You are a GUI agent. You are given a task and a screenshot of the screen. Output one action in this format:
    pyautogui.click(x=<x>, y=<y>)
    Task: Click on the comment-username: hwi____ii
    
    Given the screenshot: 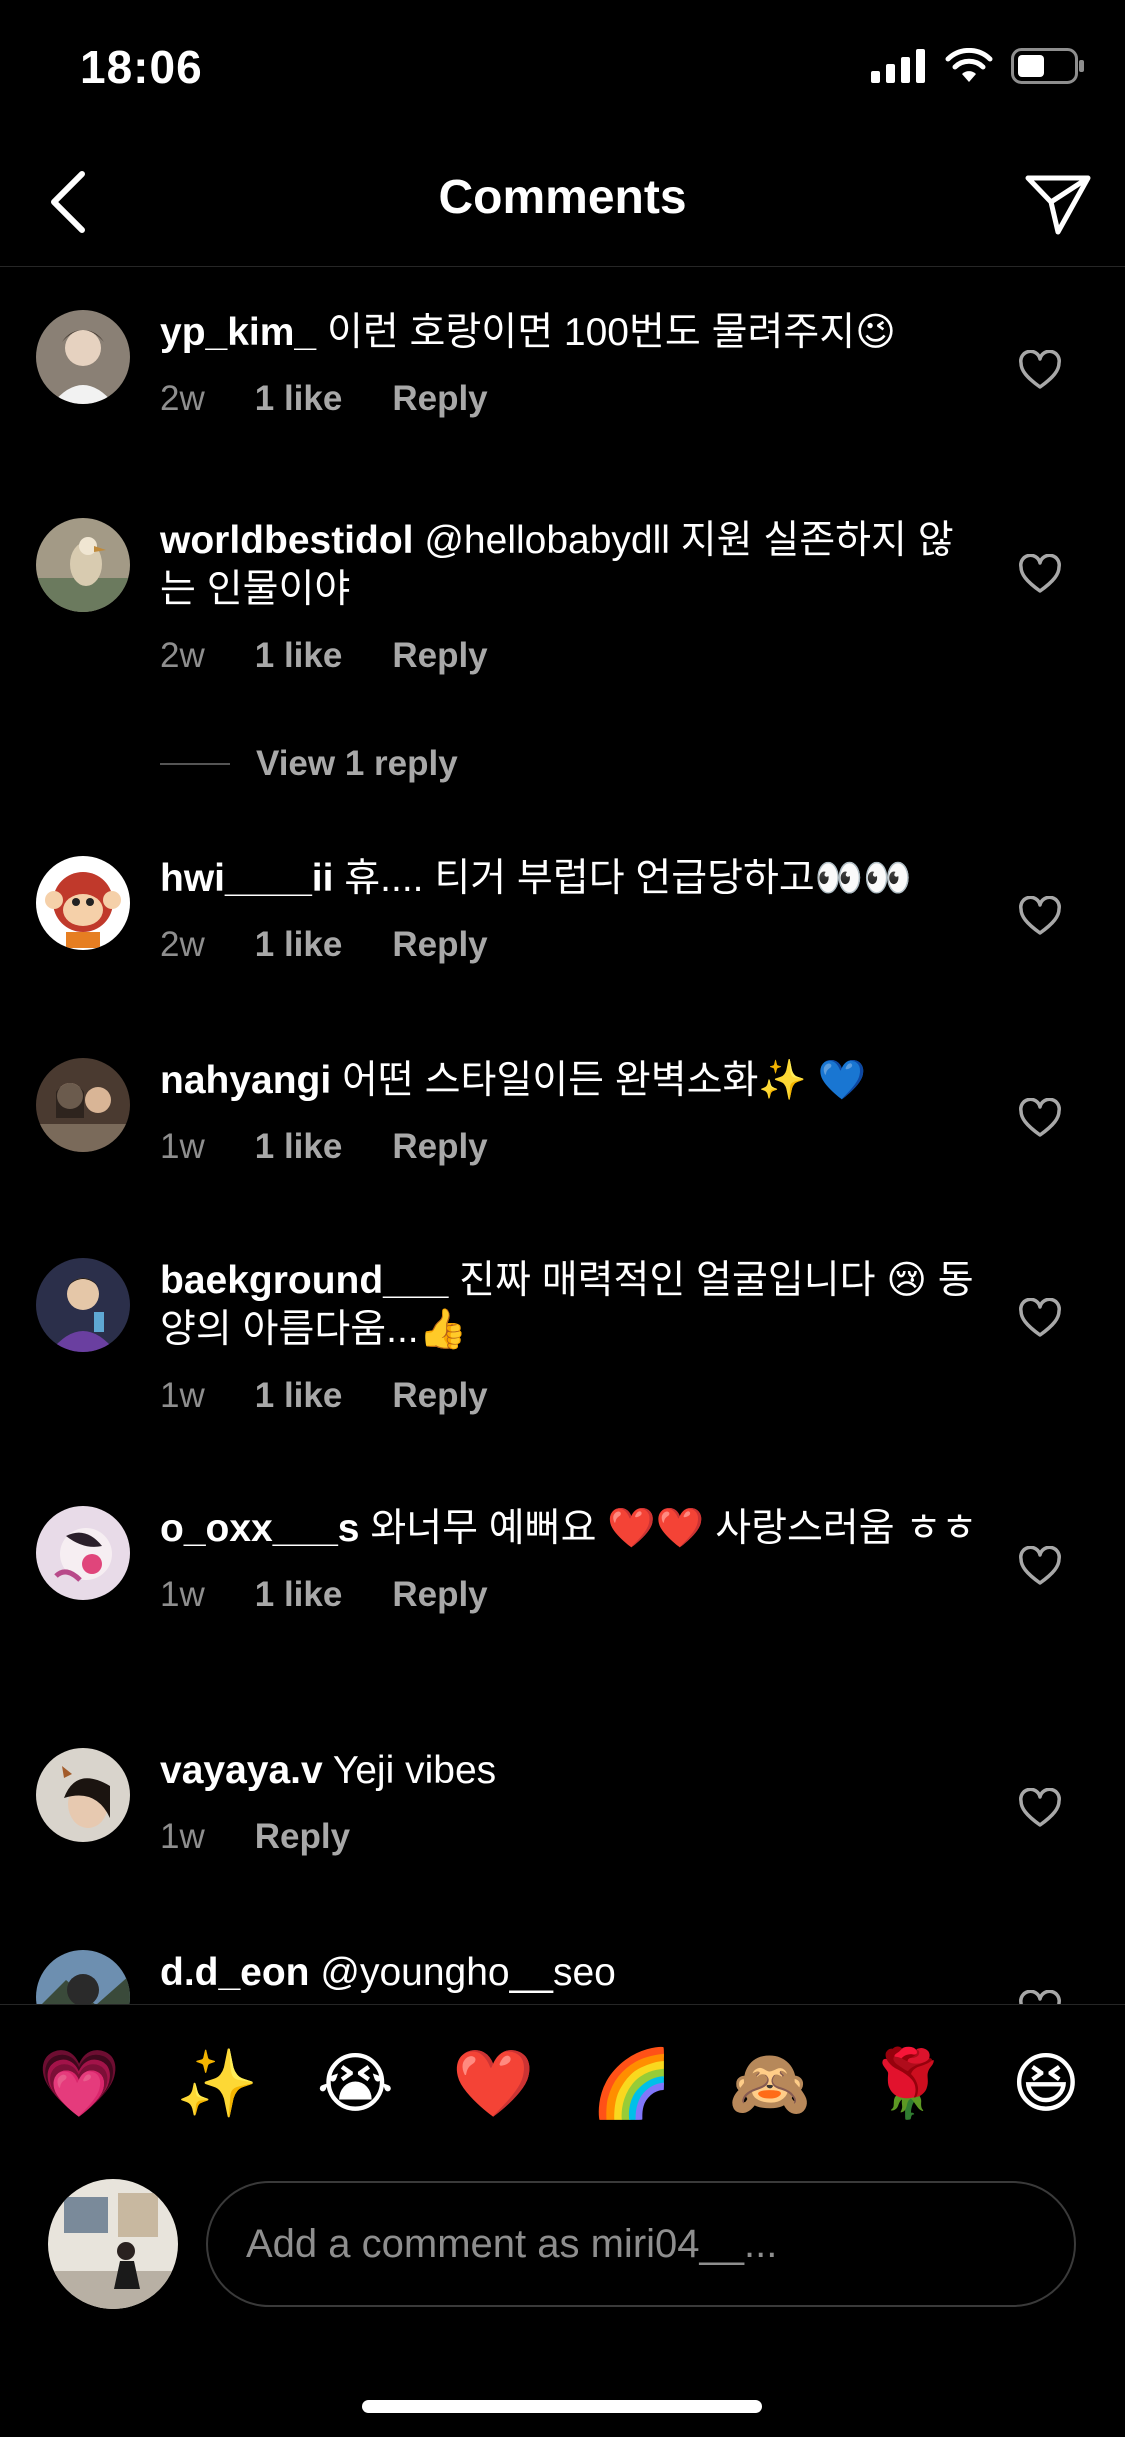 What is the action you would take?
    pyautogui.click(x=246, y=878)
    